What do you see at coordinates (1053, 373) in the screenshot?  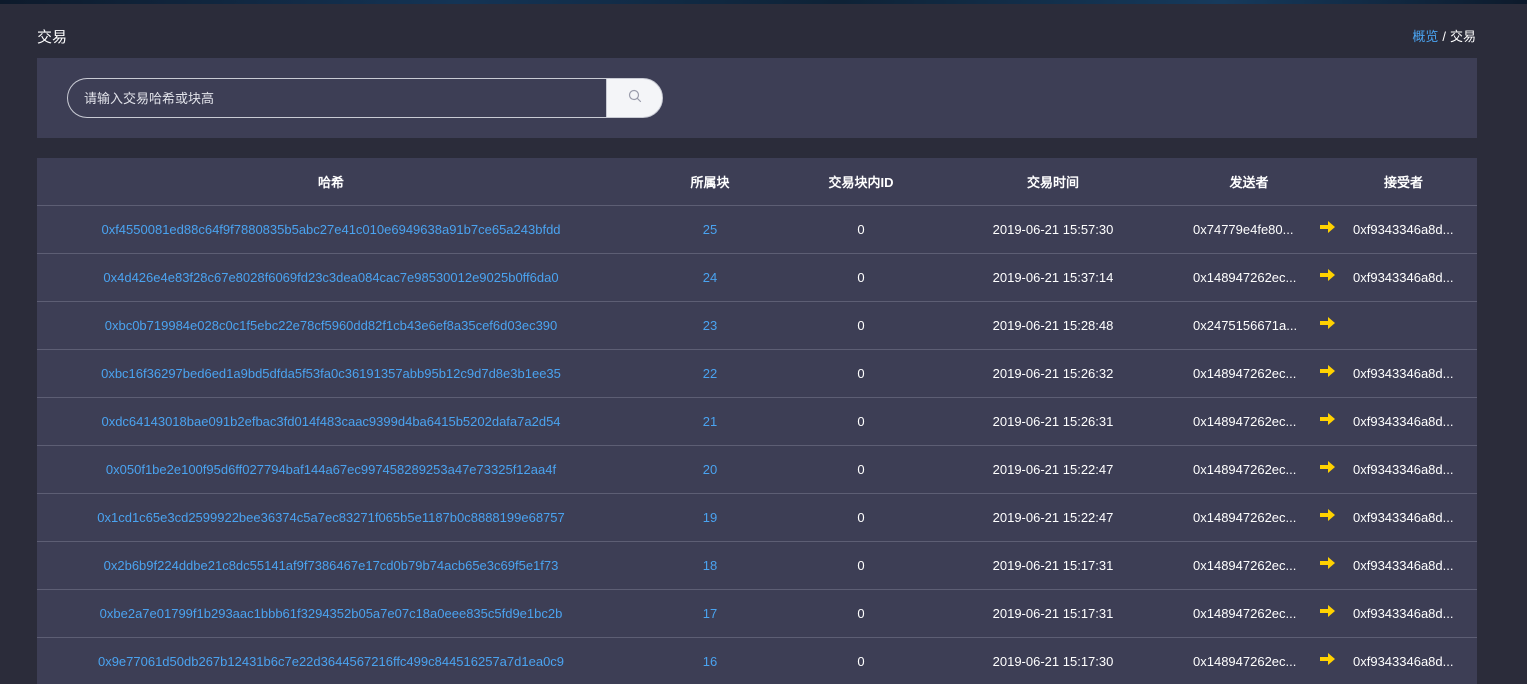 I see `tx-time: 2019-06-21 15:26:32` at bounding box center [1053, 373].